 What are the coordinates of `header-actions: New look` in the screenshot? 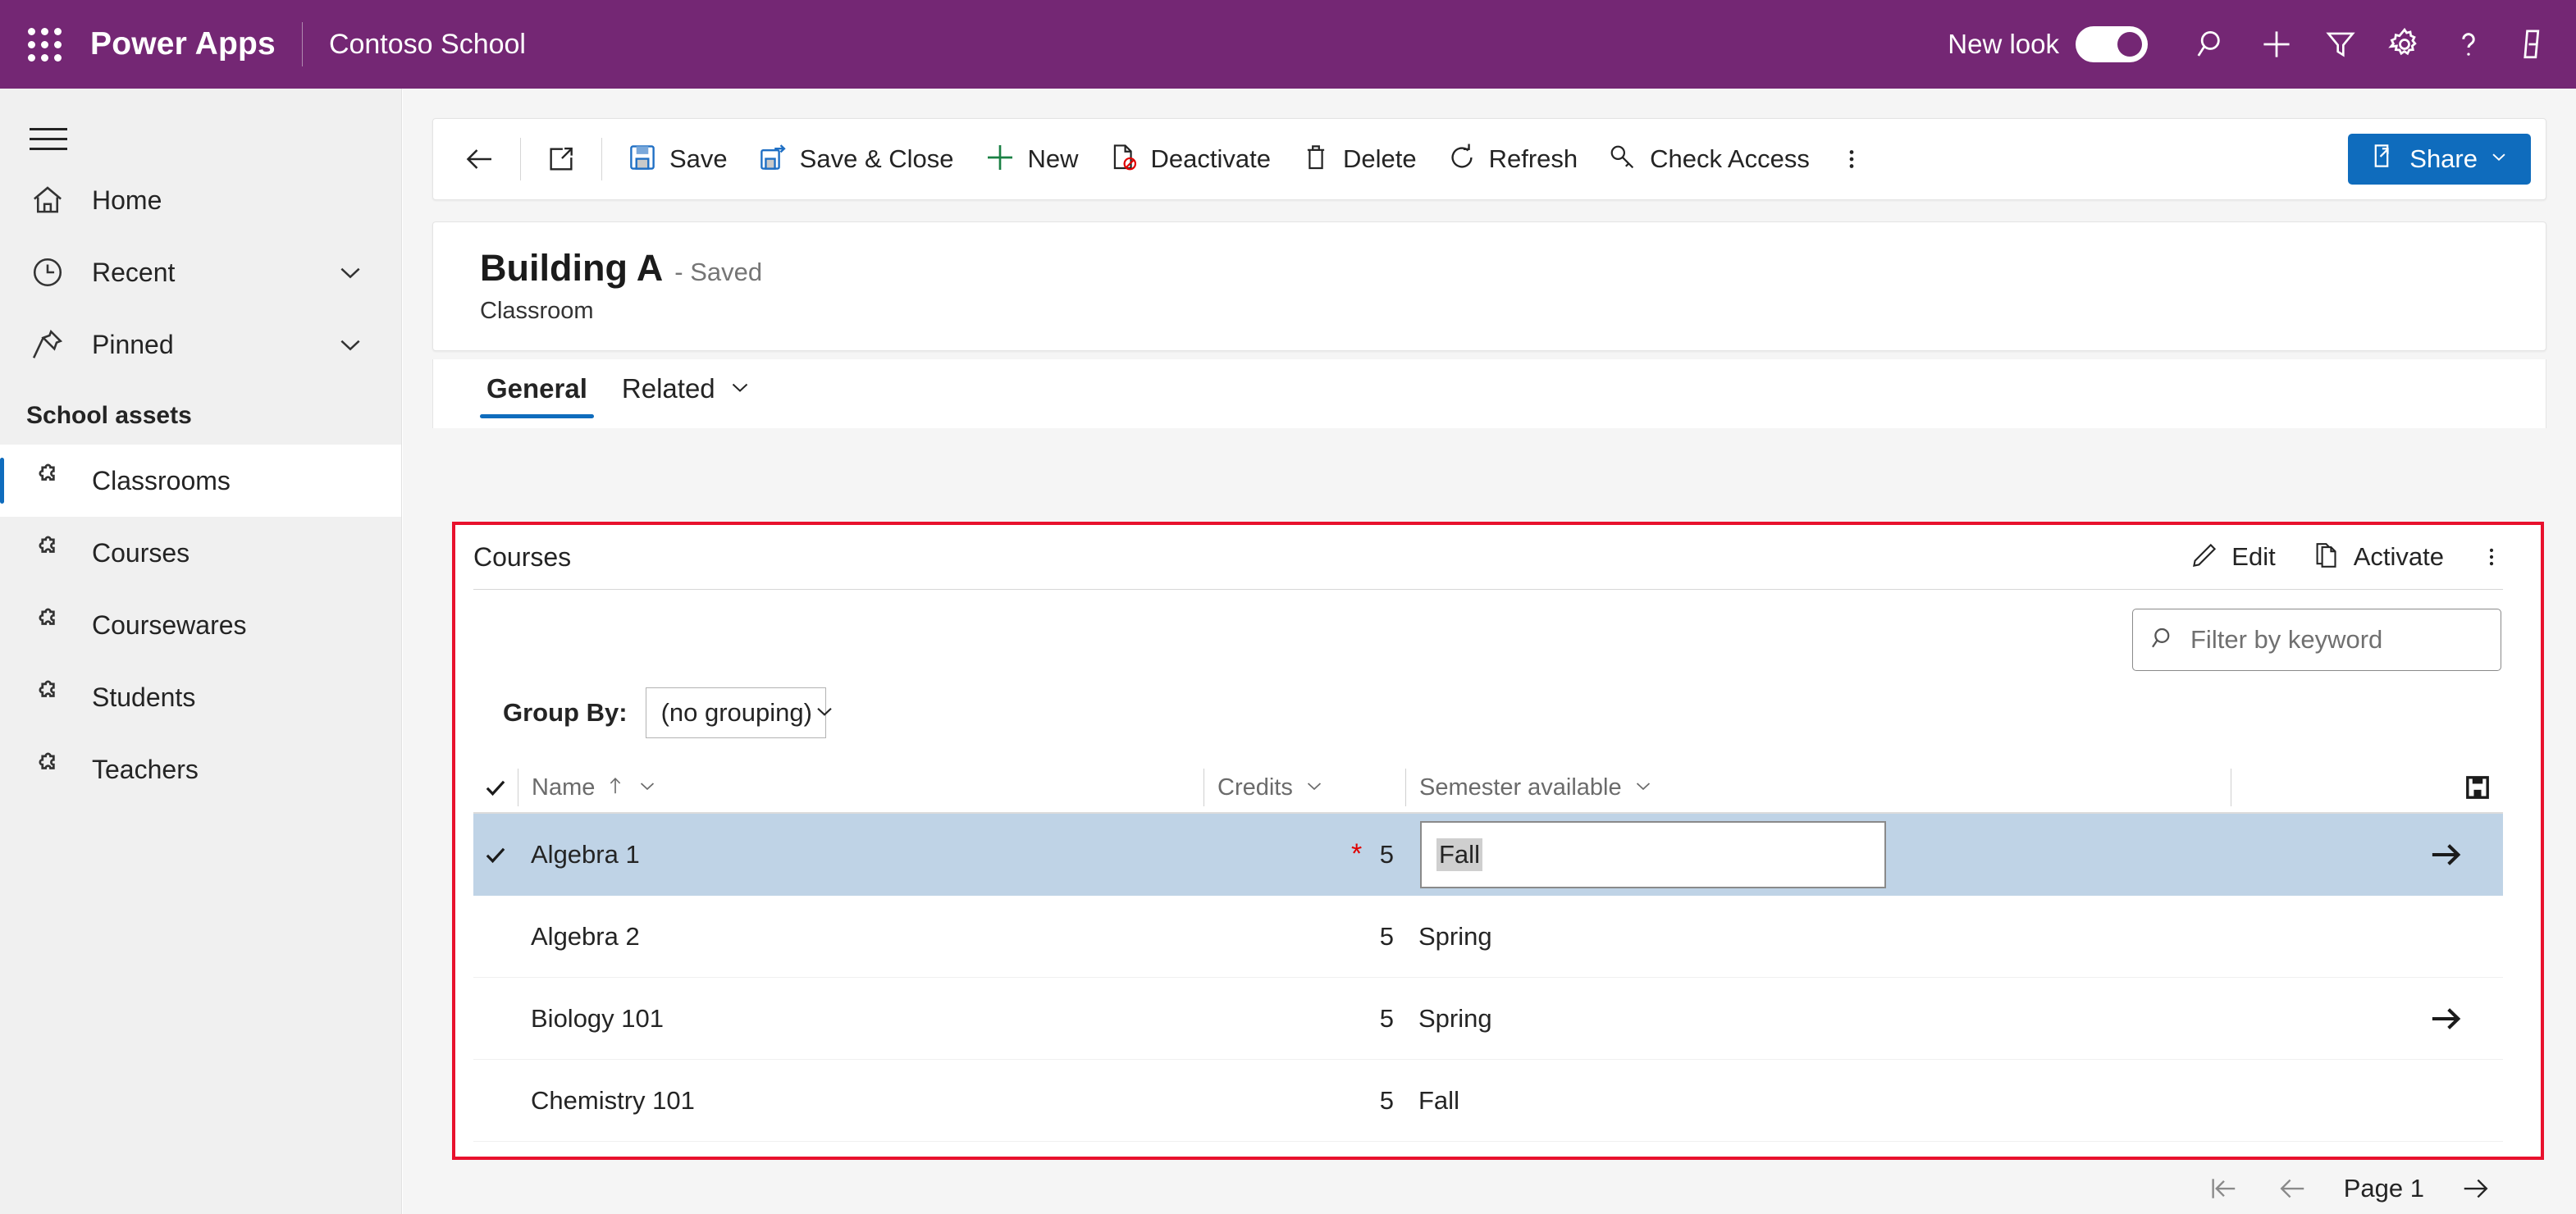 It's located at (2262, 44).